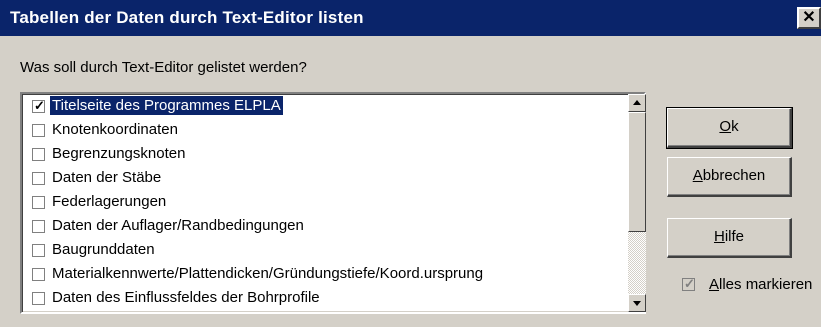  I want to click on item-checkbox: ✓, so click(38, 105).